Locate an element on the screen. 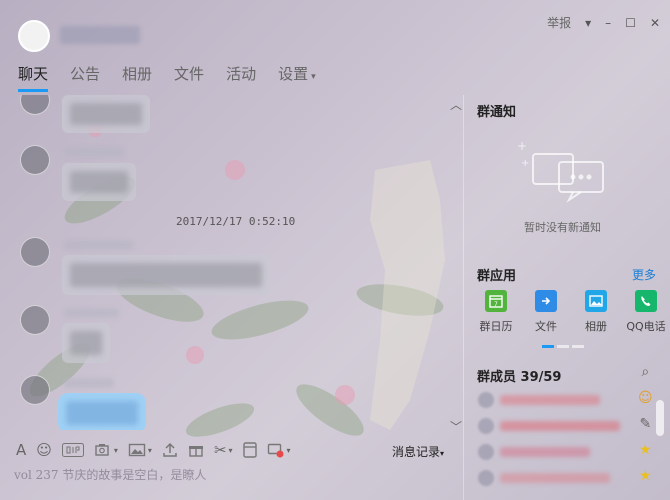  member-tools: ⌕ ☺ ✎ ★ ★ is located at coordinates (645, 424).